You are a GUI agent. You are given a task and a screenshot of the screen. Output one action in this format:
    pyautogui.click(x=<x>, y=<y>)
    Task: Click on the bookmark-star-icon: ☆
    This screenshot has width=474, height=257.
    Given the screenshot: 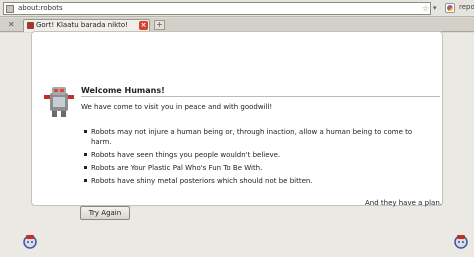 What is the action you would take?
    pyautogui.click(x=425, y=9)
    